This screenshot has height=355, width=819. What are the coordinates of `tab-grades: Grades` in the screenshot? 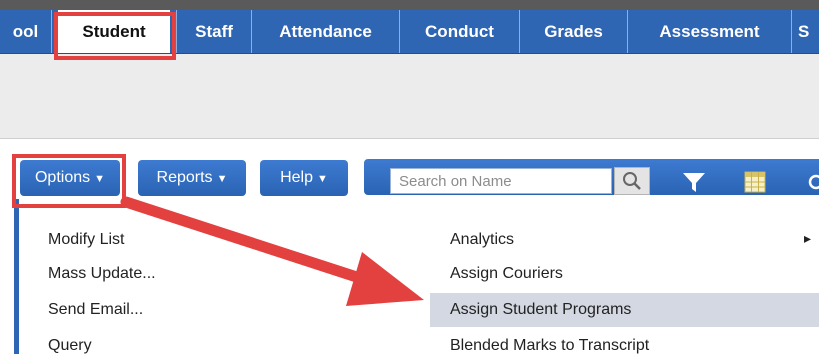 It's located at (574, 31).